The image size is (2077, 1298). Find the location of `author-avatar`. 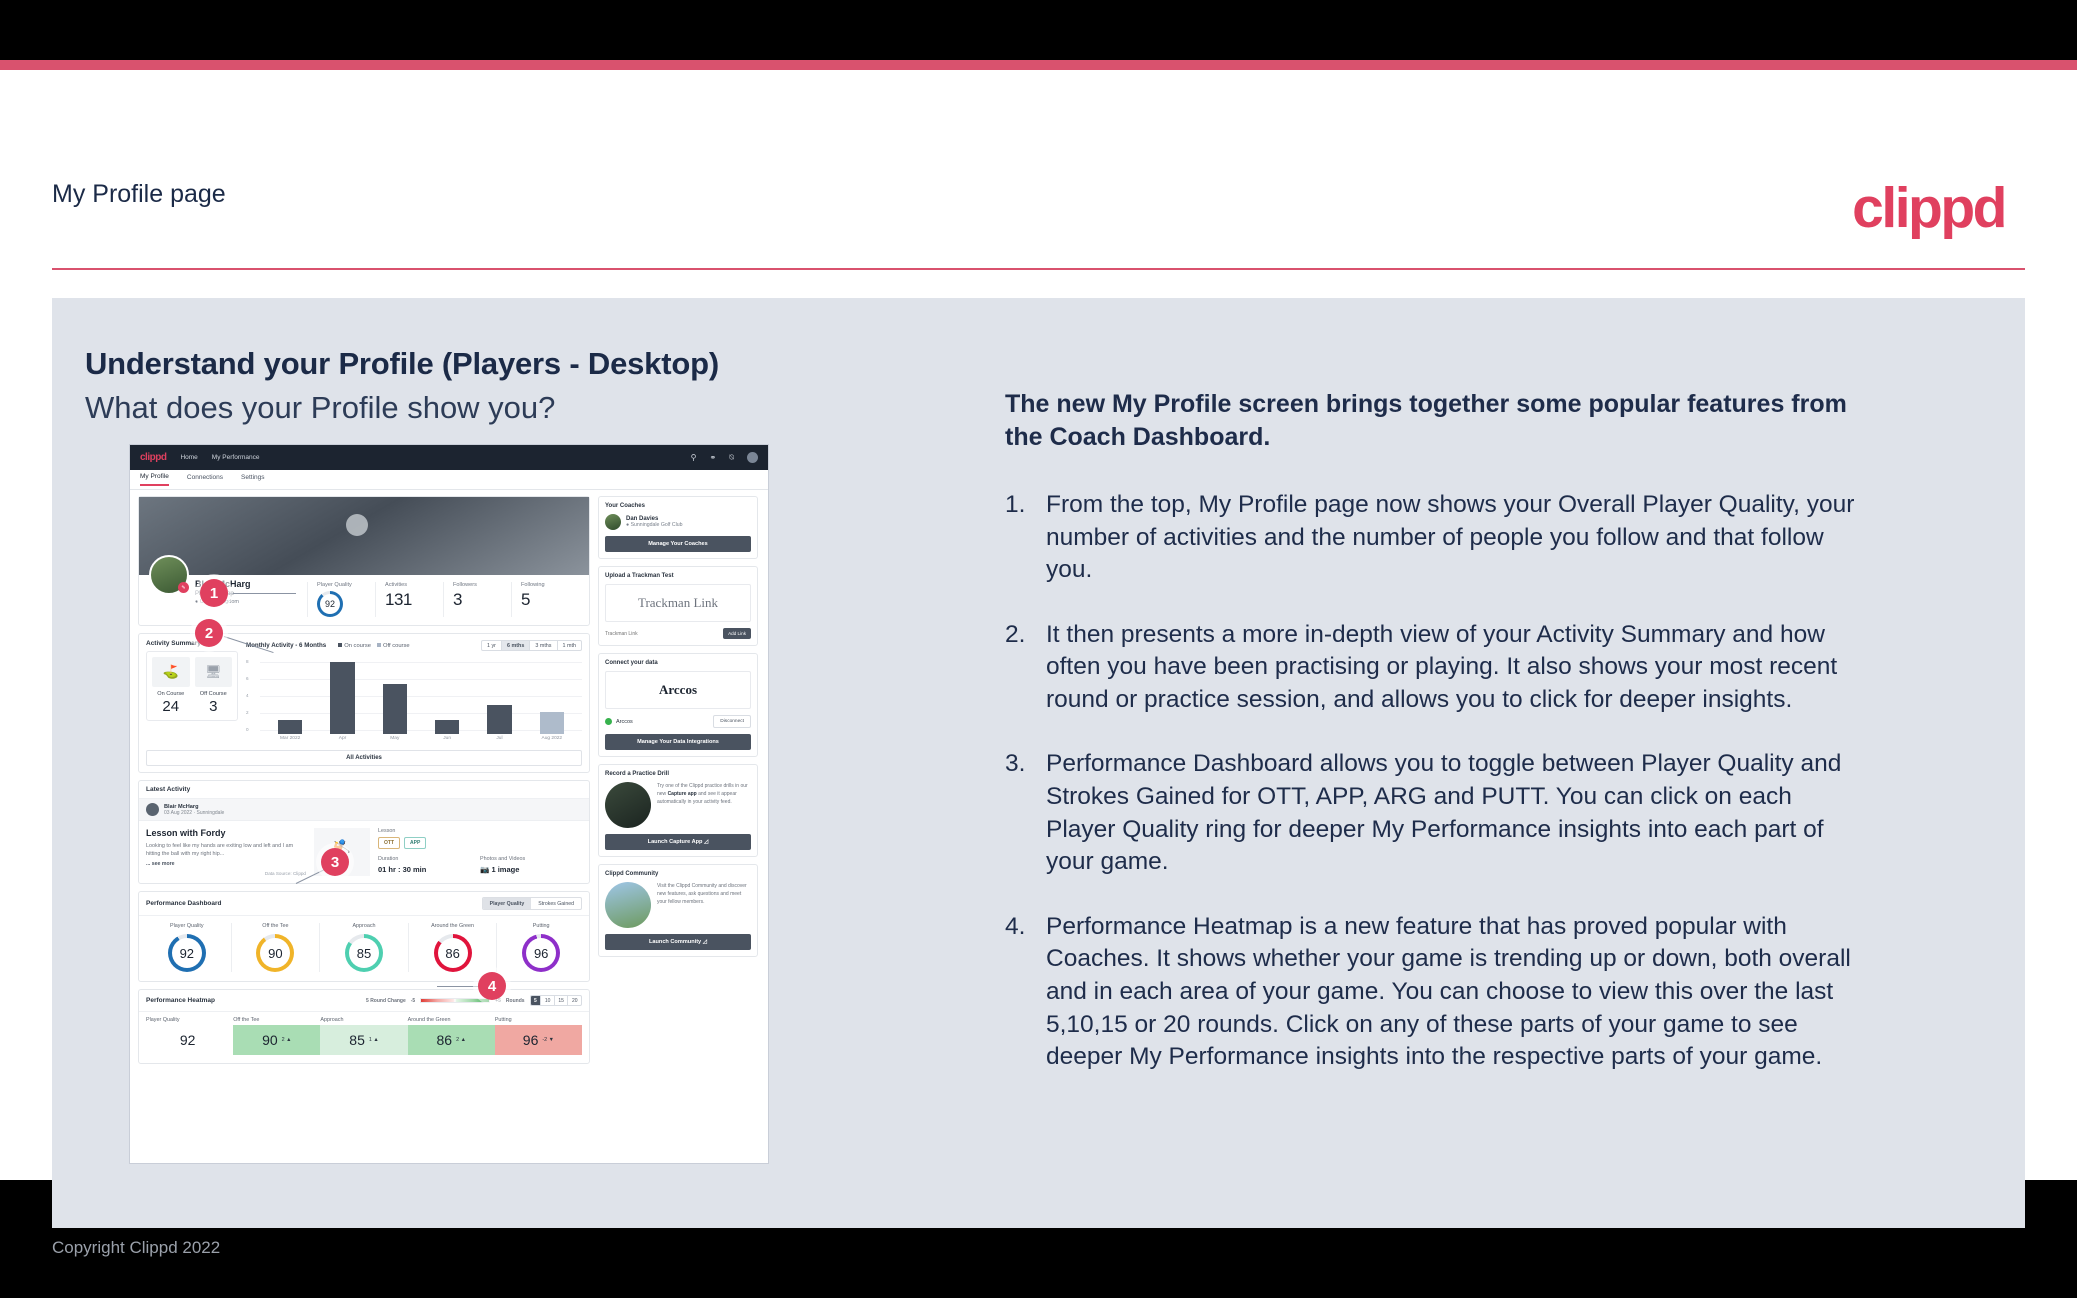

author-avatar is located at coordinates (152, 809).